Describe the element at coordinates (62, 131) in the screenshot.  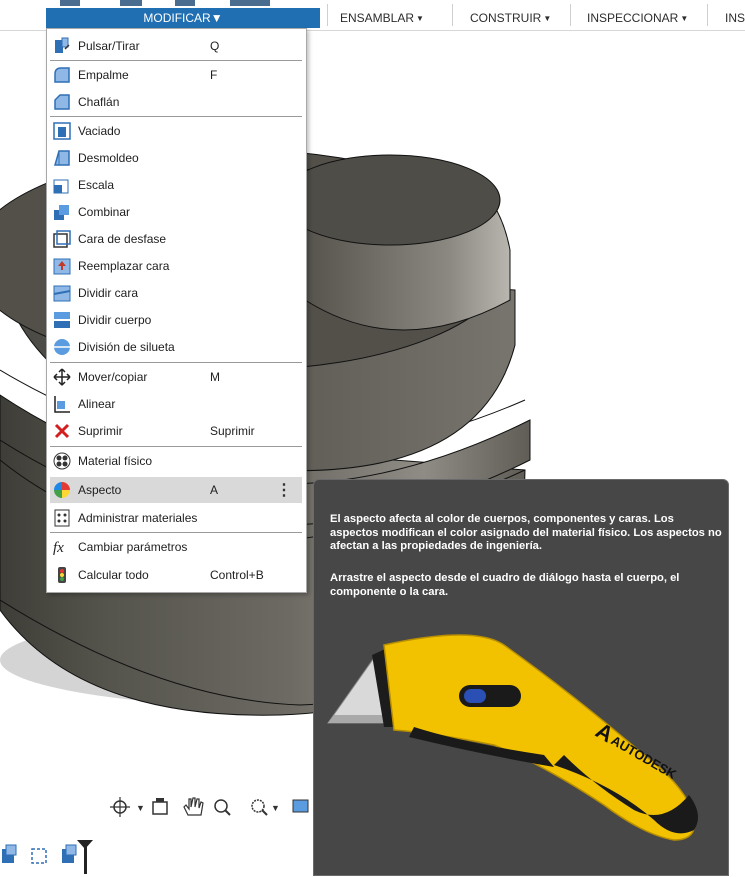
I see `shell-icon` at that location.